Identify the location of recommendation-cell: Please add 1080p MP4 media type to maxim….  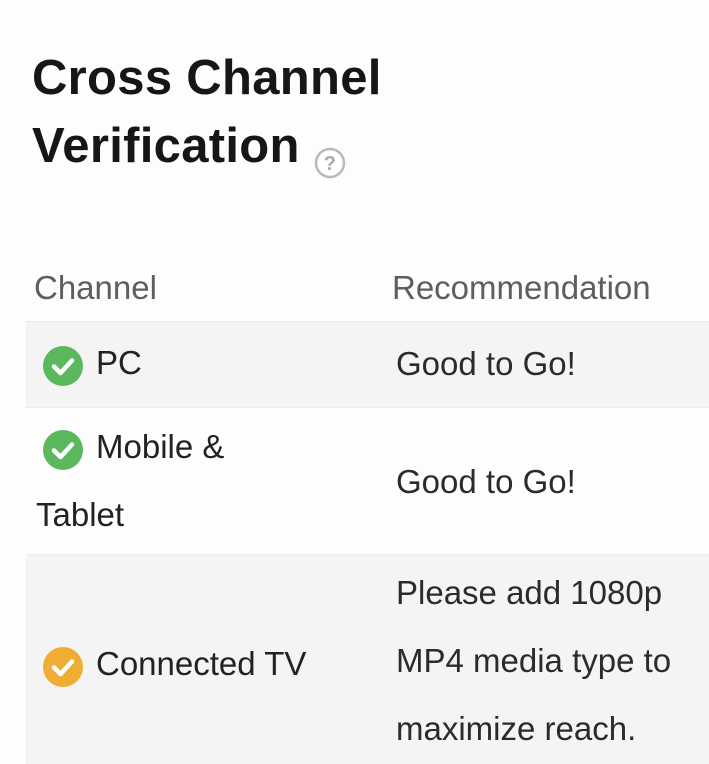
(552, 661).